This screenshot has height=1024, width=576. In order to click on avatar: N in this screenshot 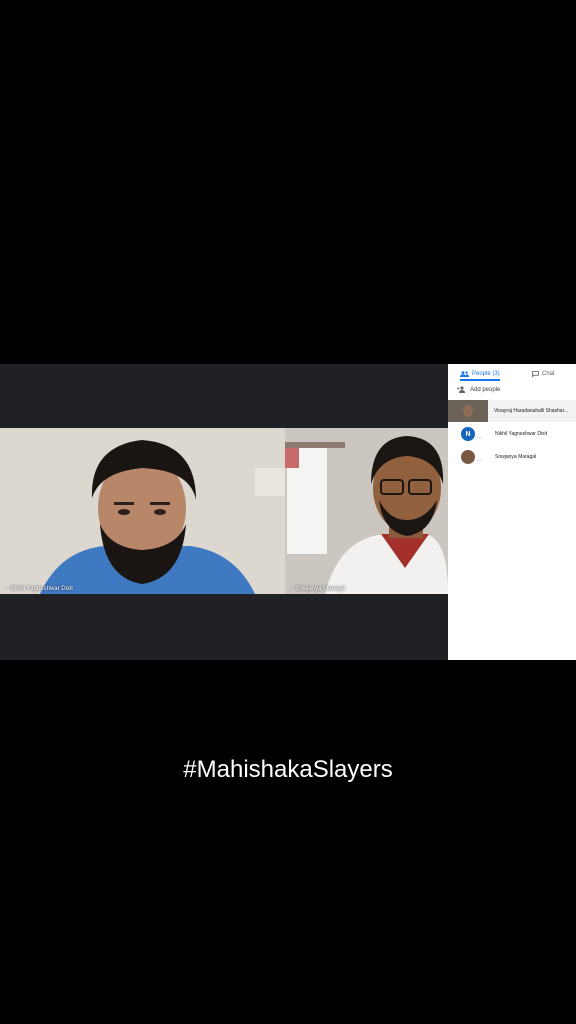, I will do `click(468, 434)`.